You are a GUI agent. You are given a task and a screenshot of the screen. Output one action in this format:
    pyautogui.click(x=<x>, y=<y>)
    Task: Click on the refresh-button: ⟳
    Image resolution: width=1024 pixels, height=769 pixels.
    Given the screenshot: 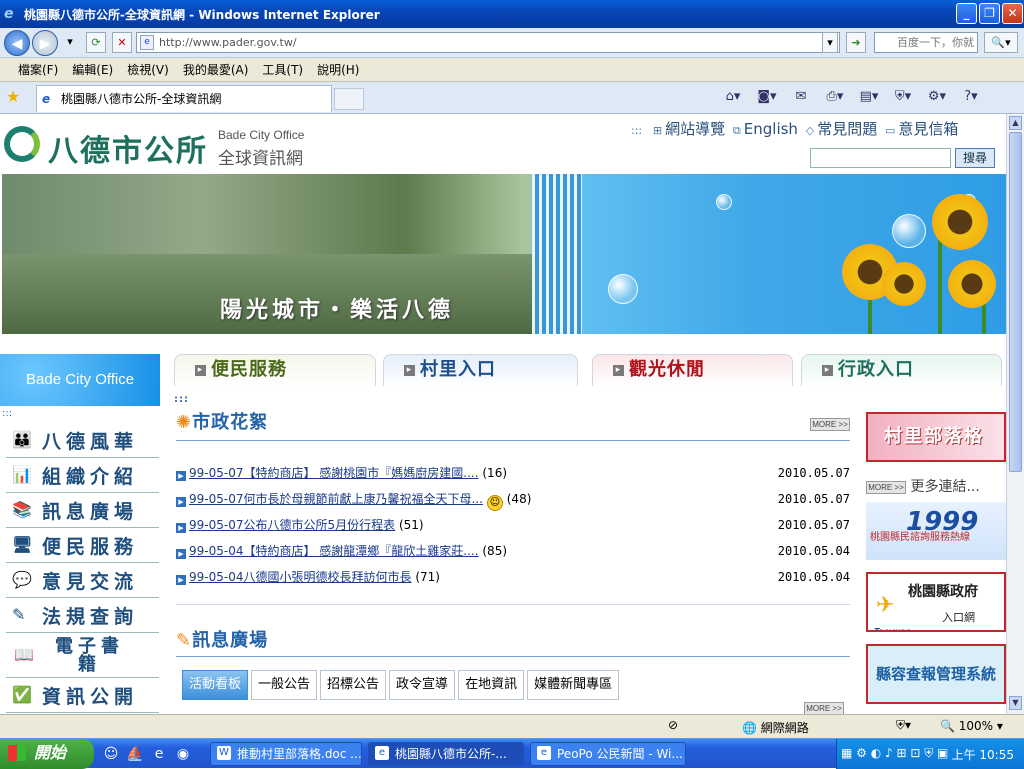 What is the action you would take?
    pyautogui.click(x=96, y=42)
    